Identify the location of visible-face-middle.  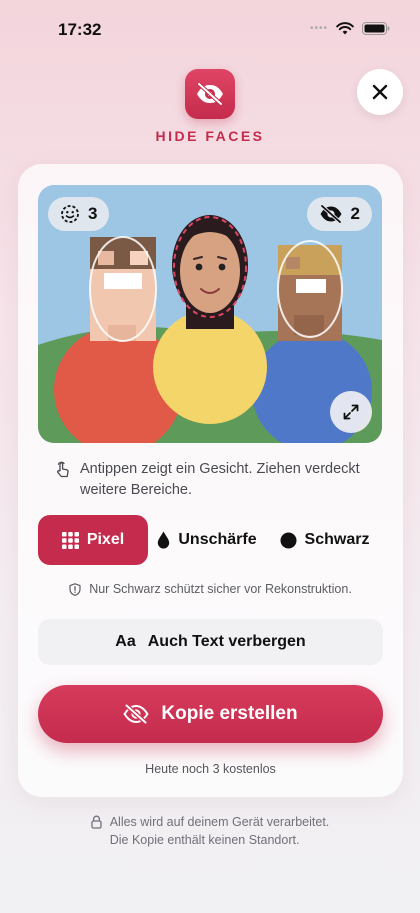
(210, 271).